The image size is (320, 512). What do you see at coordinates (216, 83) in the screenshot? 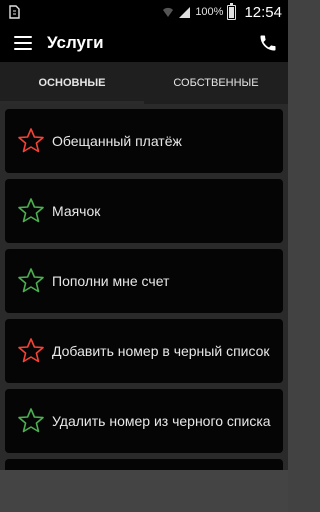
I see `tab-own: СОБСТВЕННЫЕ` at bounding box center [216, 83].